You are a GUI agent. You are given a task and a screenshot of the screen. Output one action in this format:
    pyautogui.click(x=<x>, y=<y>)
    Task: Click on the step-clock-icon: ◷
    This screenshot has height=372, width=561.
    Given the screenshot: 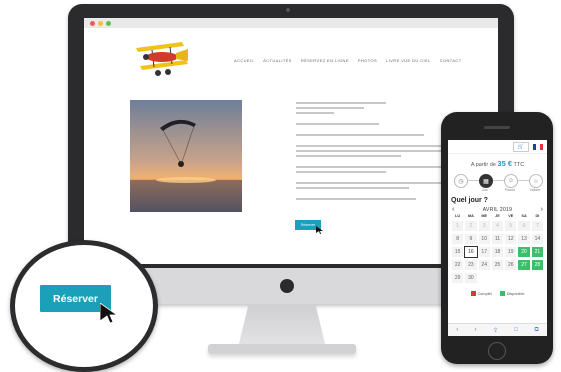 What is the action you would take?
    pyautogui.click(x=461, y=181)
    